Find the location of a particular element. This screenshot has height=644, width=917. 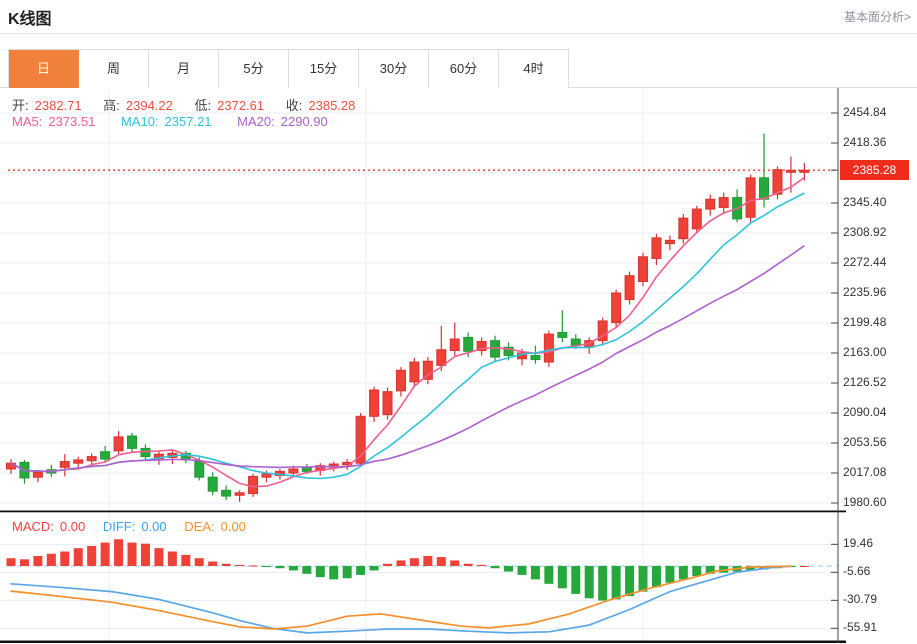

y-axis-label: 2017.08 is located at coordinates (865, 472).